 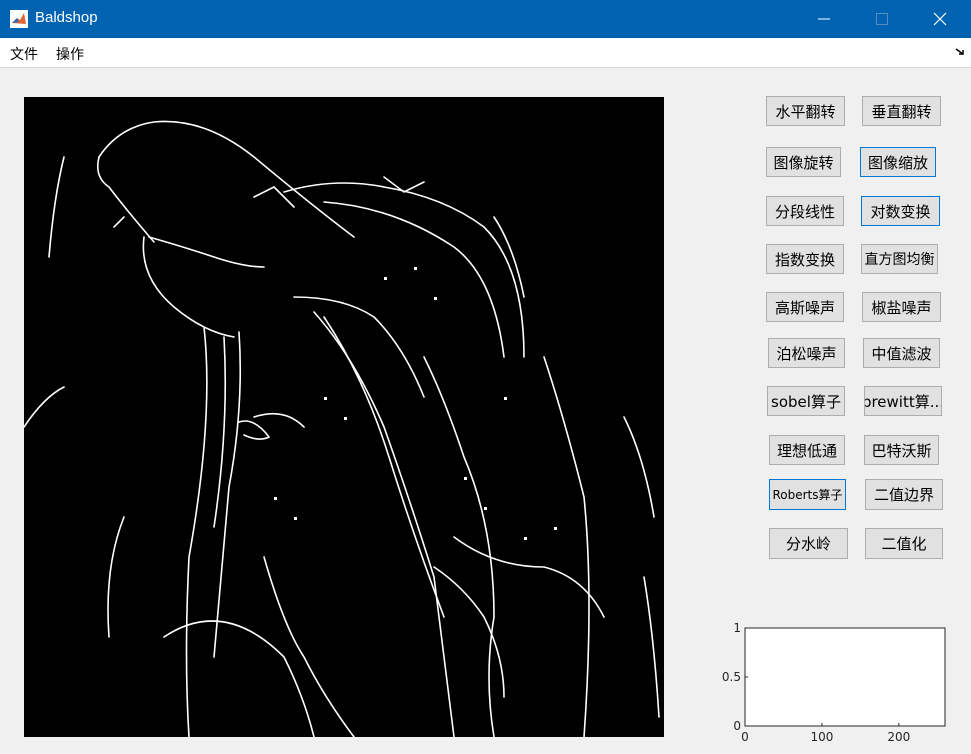 What do you see at coordinates (807, 450) in the screenshot?
I see `ideal-lowpass-button: 理想低通` at bounding box center [807, 450].